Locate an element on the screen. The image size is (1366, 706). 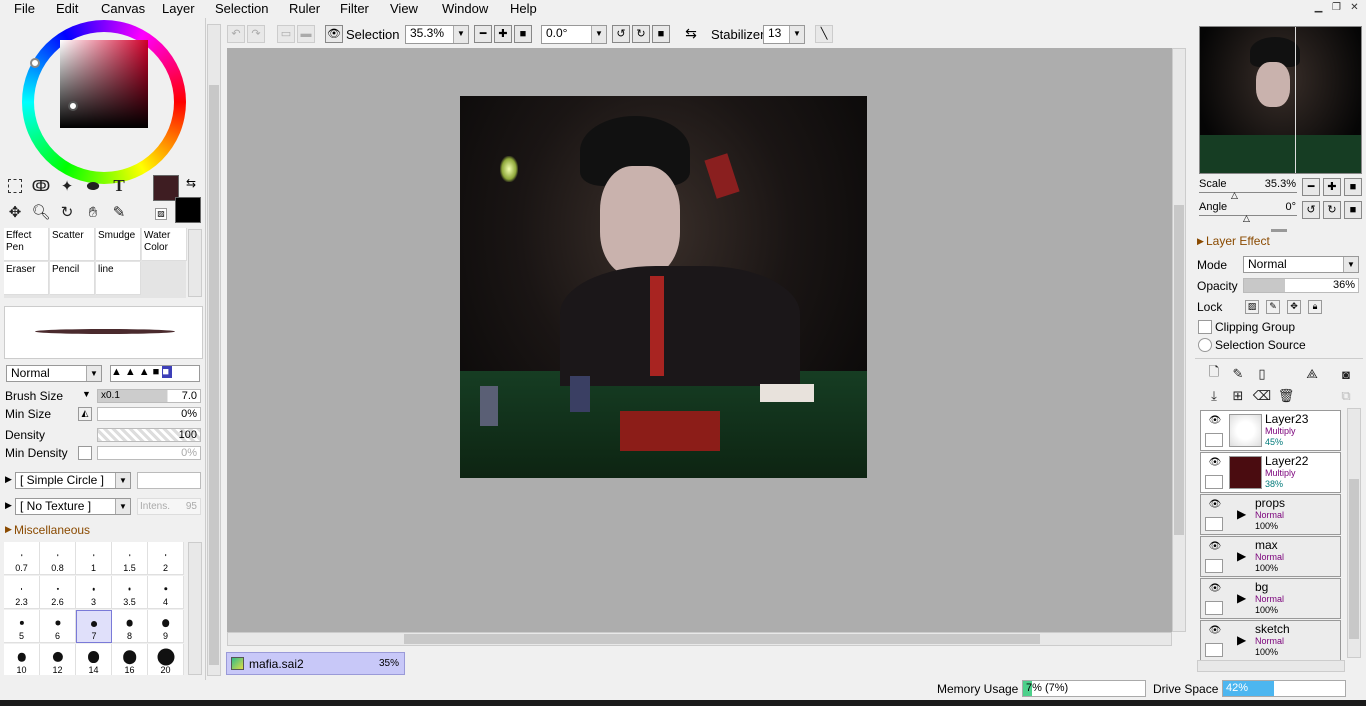
brush-size-scrollbar is located at coordinates (195, 608).